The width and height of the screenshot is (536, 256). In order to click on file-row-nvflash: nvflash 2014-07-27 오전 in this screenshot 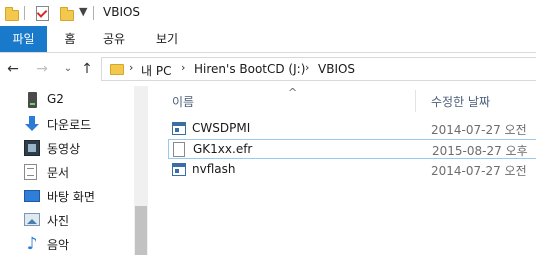, I will do `click(352, 170)`.